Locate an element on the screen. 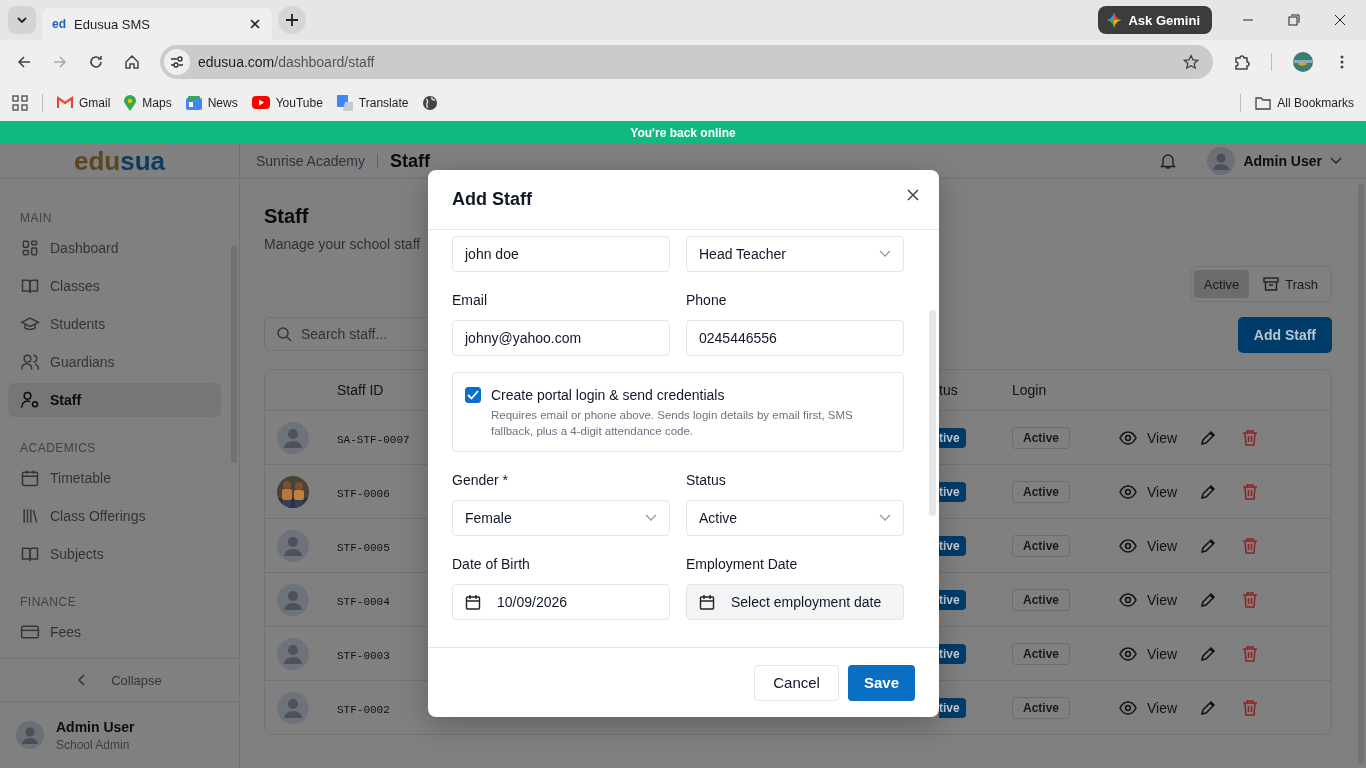 The width and height of the screenshot is (1366, 768). tab-search-button is located at coordinates (22, 20).